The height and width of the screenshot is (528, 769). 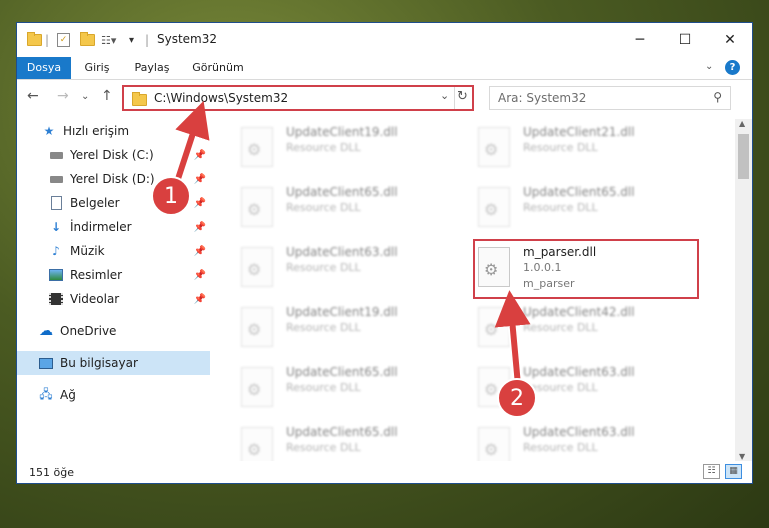 I want to click on arrow-to-dll-file, so click(x=512, y=338).